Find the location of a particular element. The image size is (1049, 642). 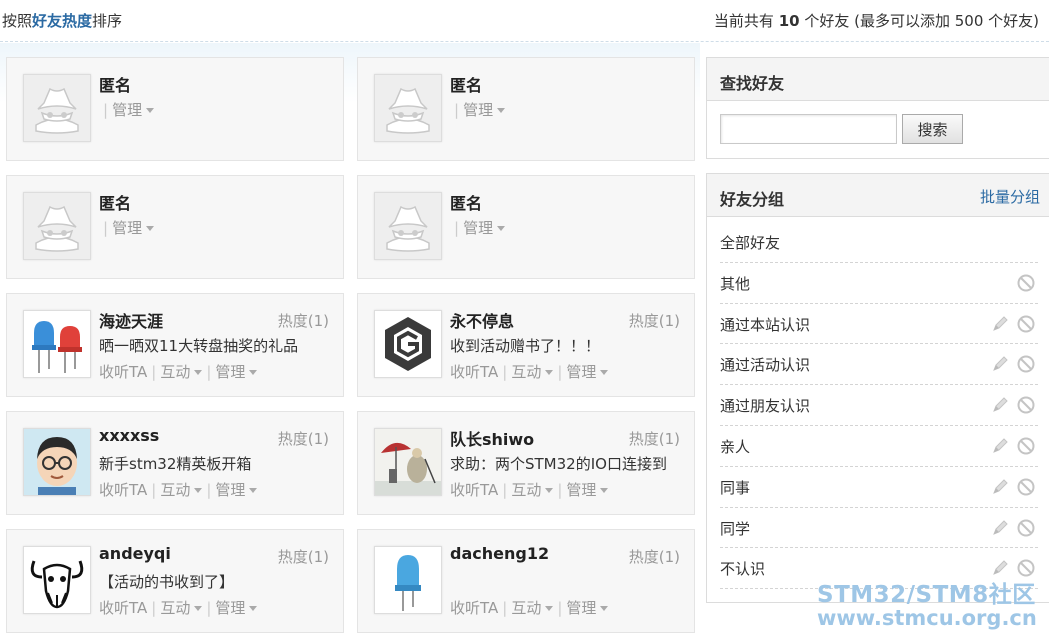

group-label: 通过本站认识 is located at coordinates (765, 324).